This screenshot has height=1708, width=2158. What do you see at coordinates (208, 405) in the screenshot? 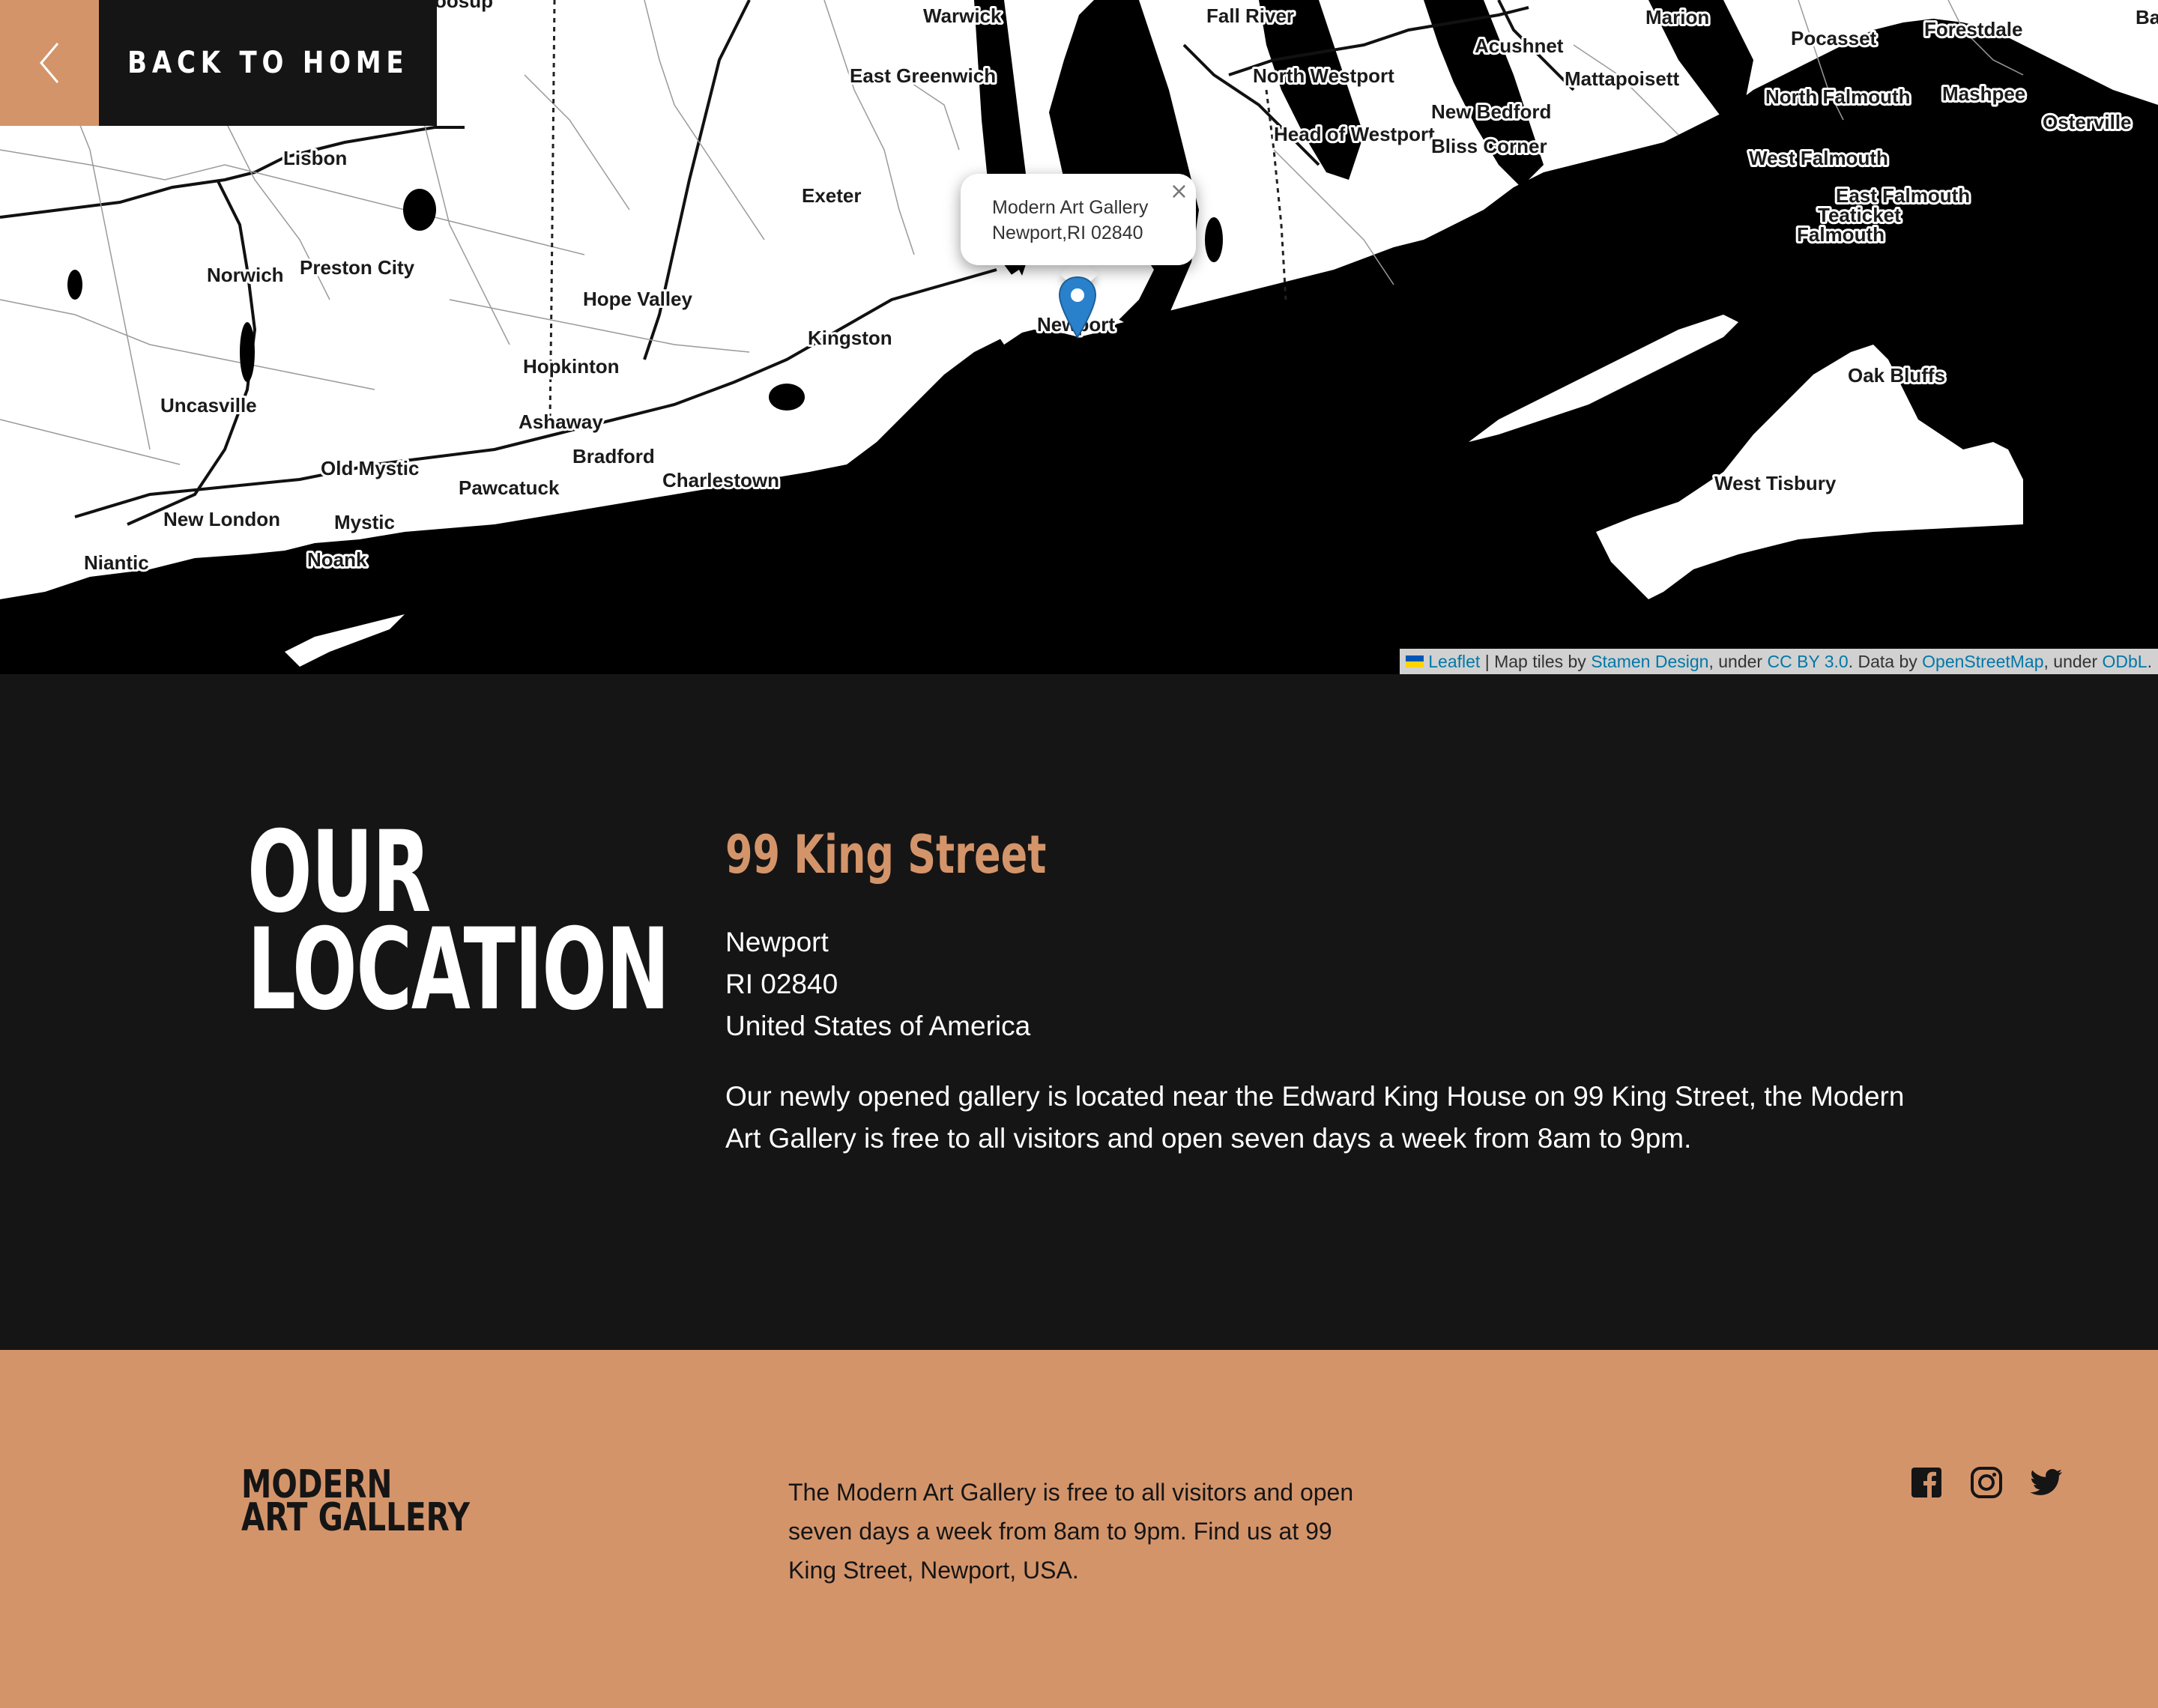
I see `map-label: Uncasville` at bounding box center [208, 405].